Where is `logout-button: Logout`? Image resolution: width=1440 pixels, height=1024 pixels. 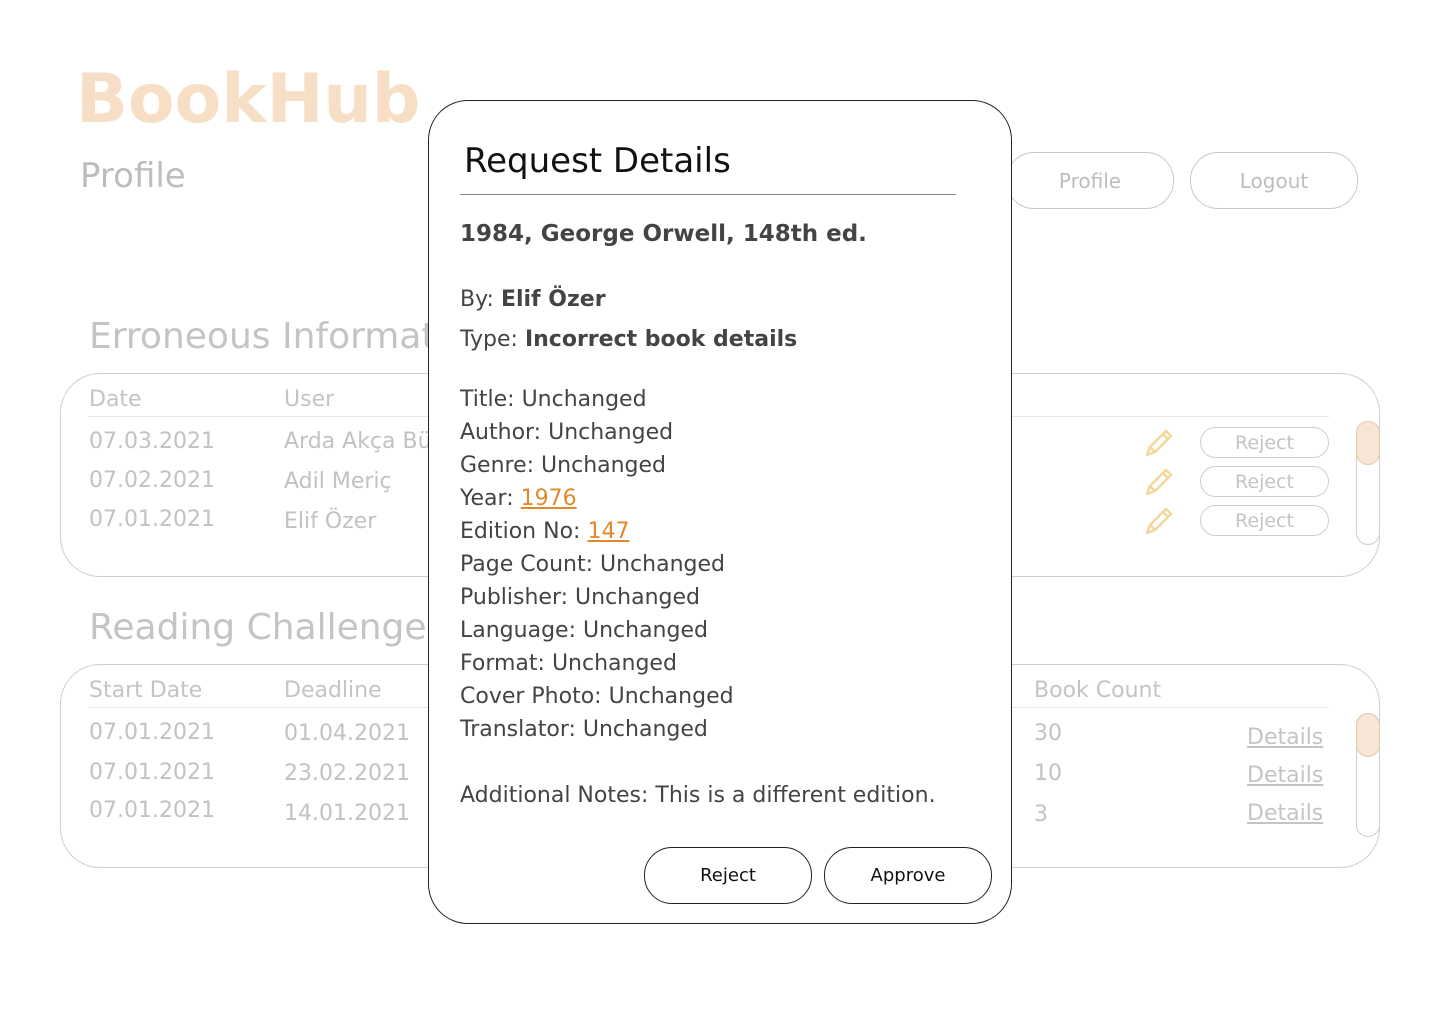
logout-button: Logout is located at coordinates (1274, 180).